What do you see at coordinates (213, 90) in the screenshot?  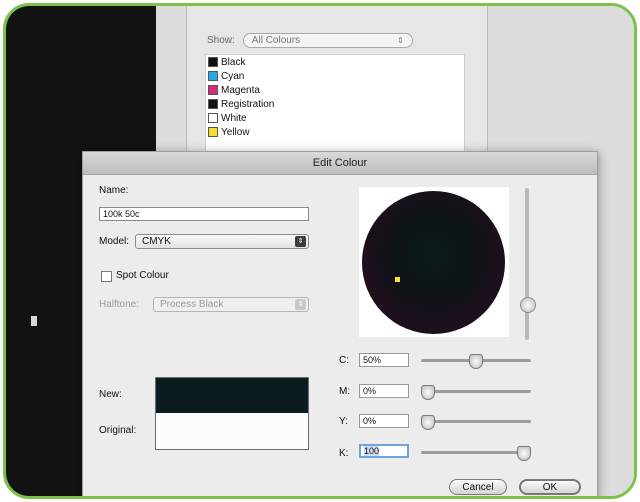 I see `swatch-magenta` at bounding box center [213, 90].